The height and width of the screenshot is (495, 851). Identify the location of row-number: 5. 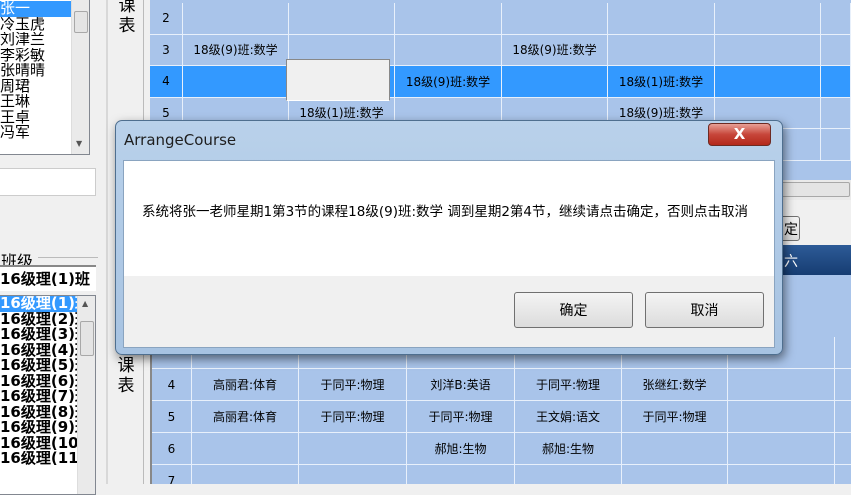
(171, 416).